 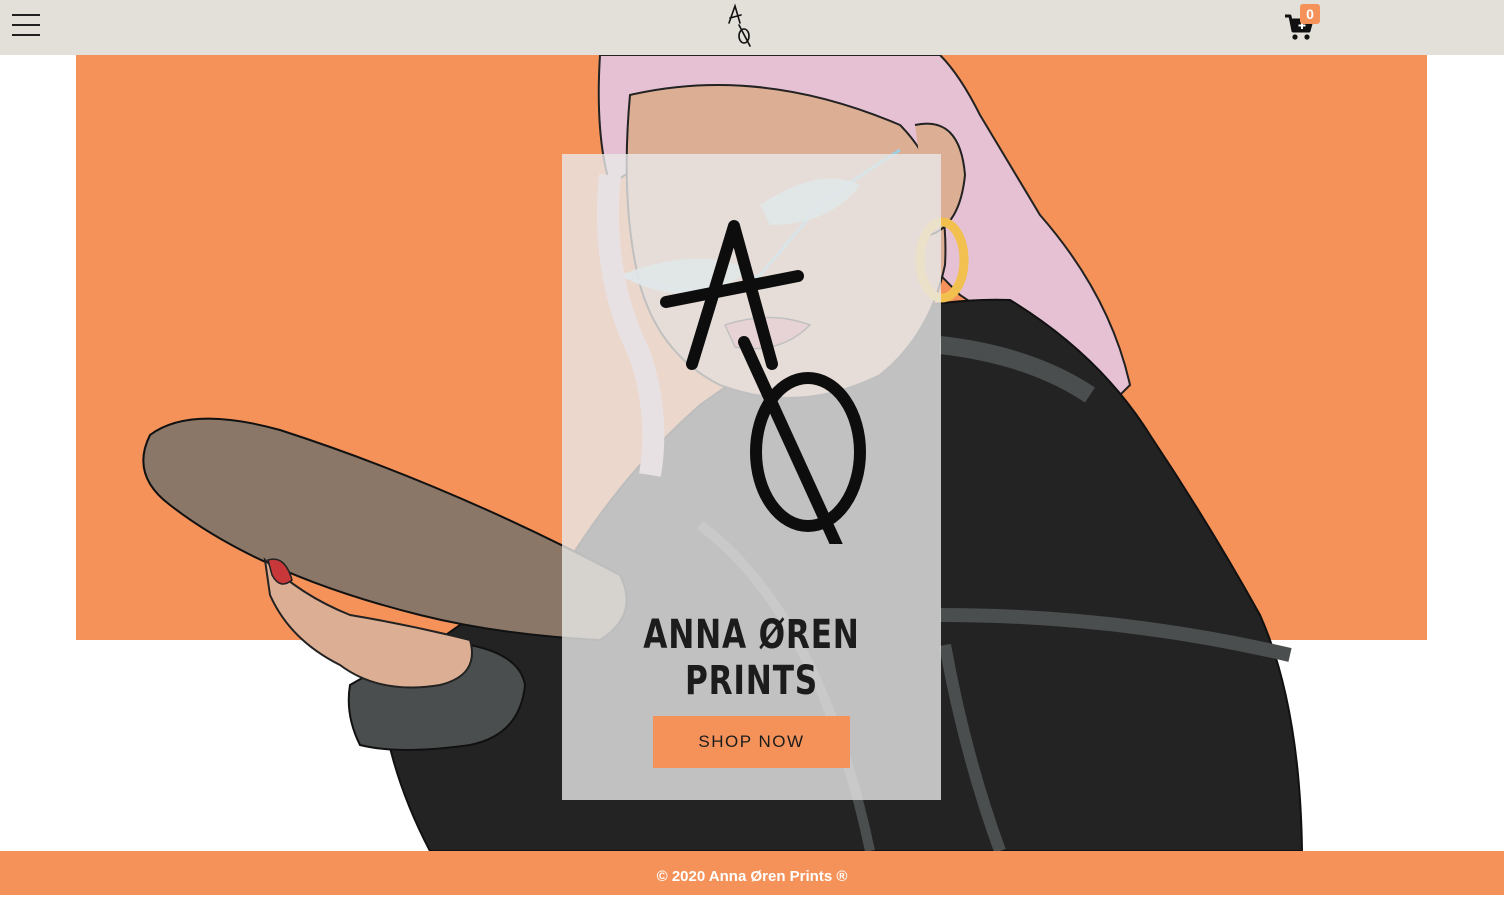 I want to click on ao-monogram-logo-large, so click(x=763, y=382).